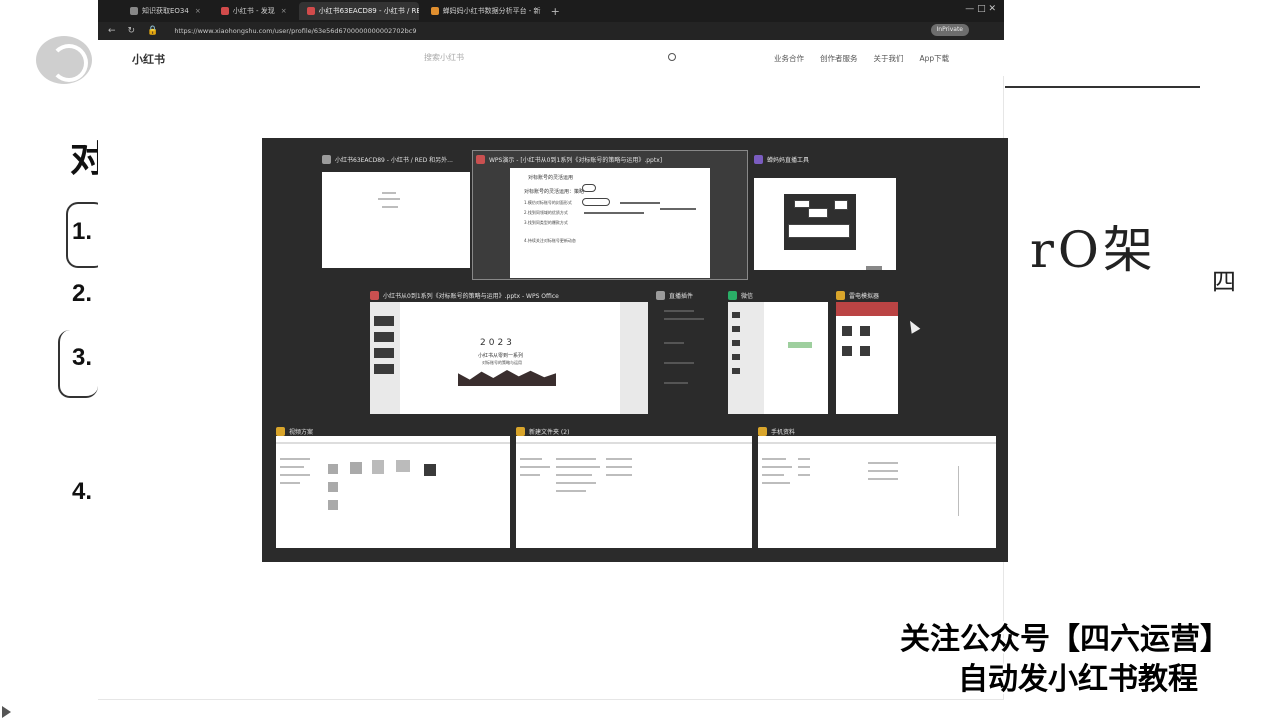  Describe the element at coordinates (1224, 282) in the screenshot. I see `handwritten-annotation-small: 四` at that location.